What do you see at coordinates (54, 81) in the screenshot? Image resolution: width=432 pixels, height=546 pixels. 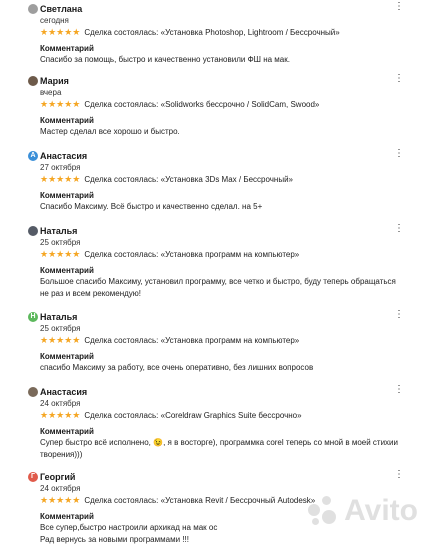 I see `reviewer-name: Мария` at bounding box center [54, 81].